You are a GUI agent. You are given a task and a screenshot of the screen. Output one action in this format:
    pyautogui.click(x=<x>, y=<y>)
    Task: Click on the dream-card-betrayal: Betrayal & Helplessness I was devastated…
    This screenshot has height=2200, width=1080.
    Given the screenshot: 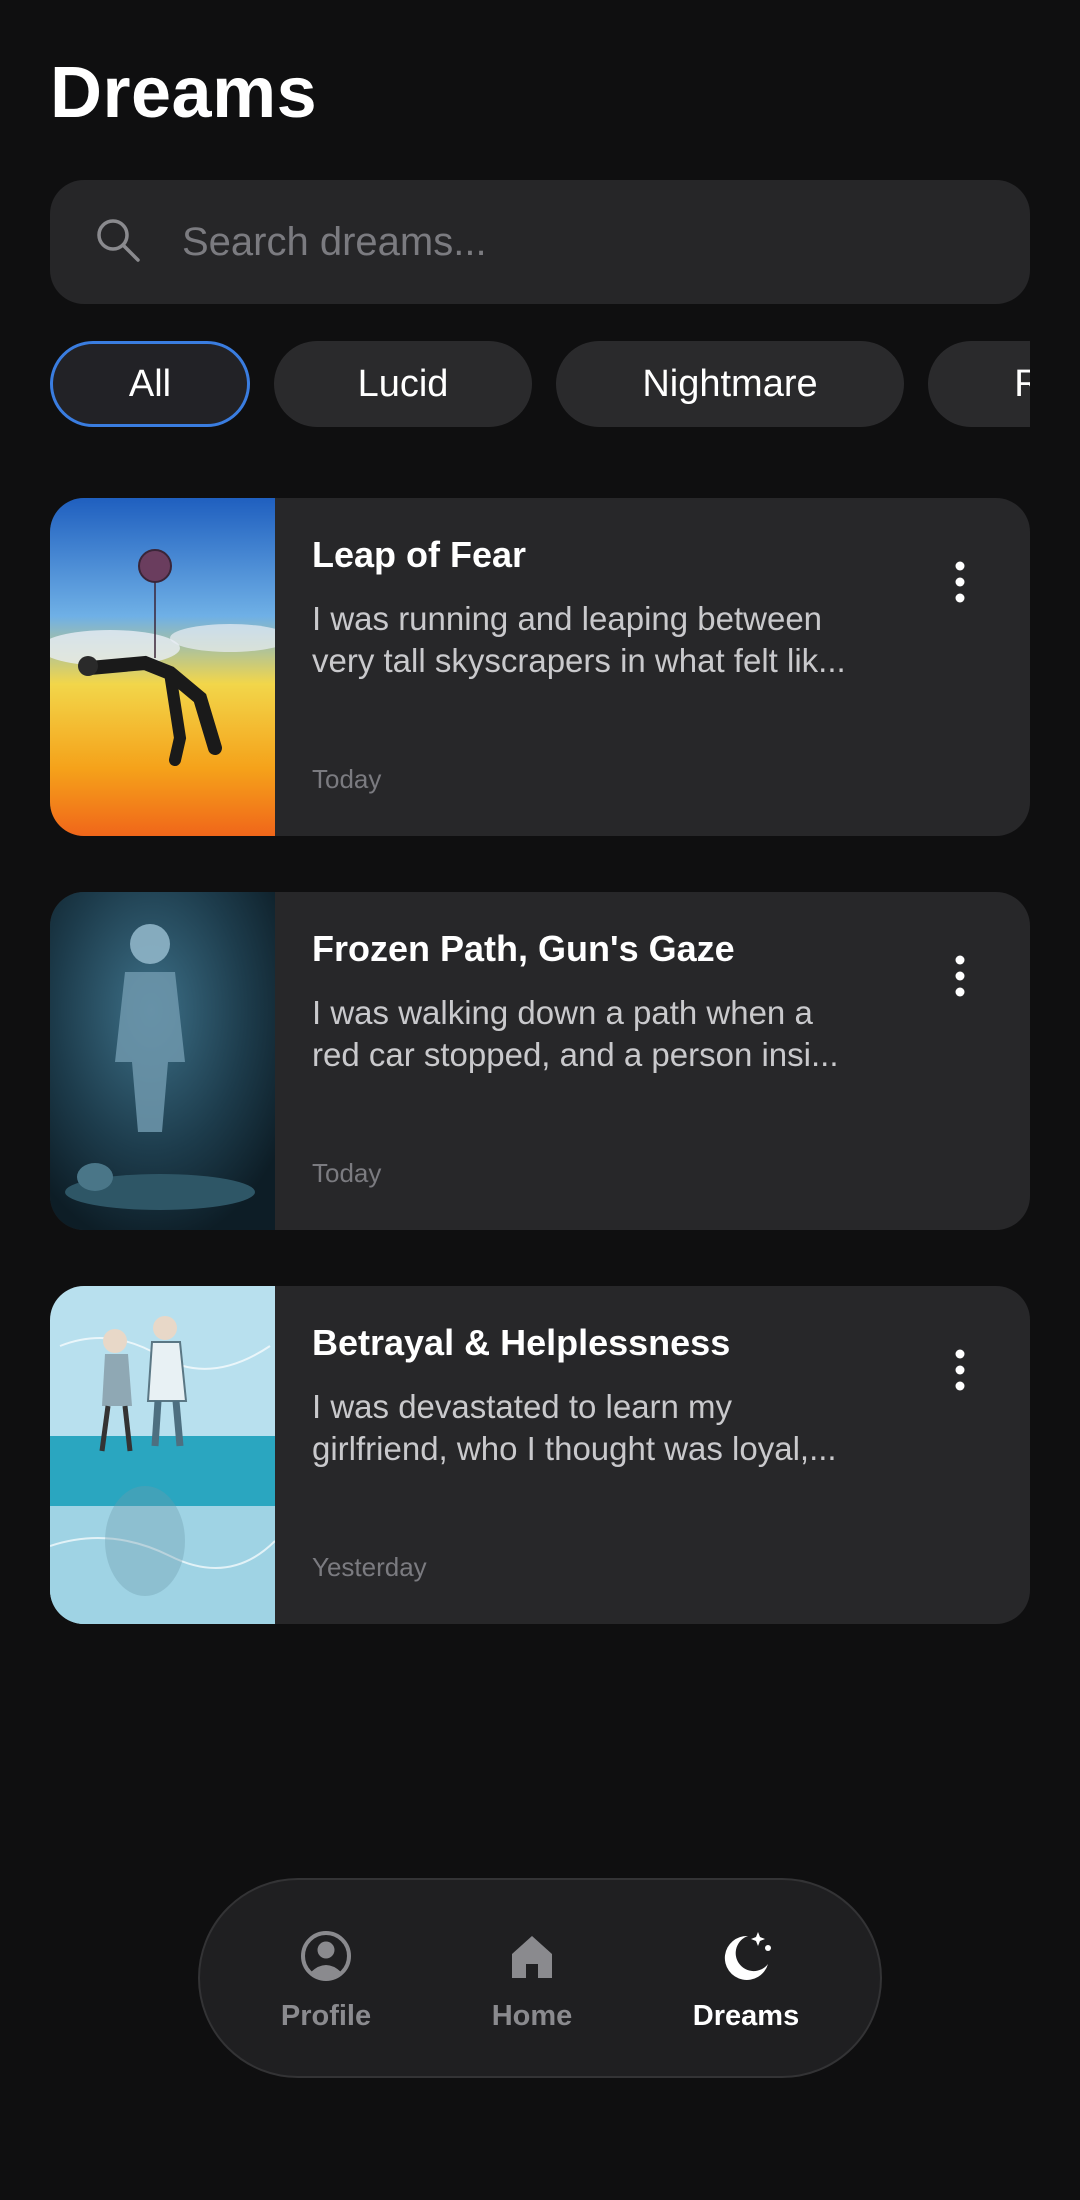 What is the action you would take?
    pyautogui.click(x=540, y=1455)
    